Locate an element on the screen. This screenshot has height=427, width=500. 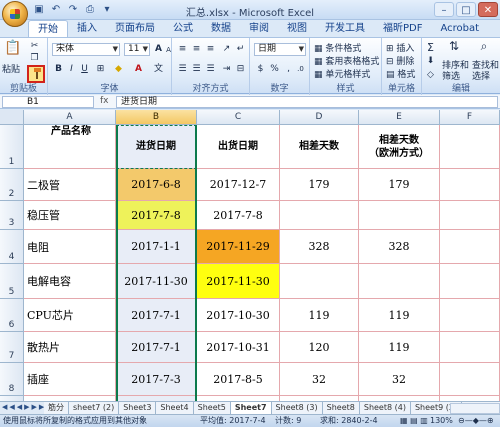
header-cell: 进货日期 is located at coordinates (156, 147).